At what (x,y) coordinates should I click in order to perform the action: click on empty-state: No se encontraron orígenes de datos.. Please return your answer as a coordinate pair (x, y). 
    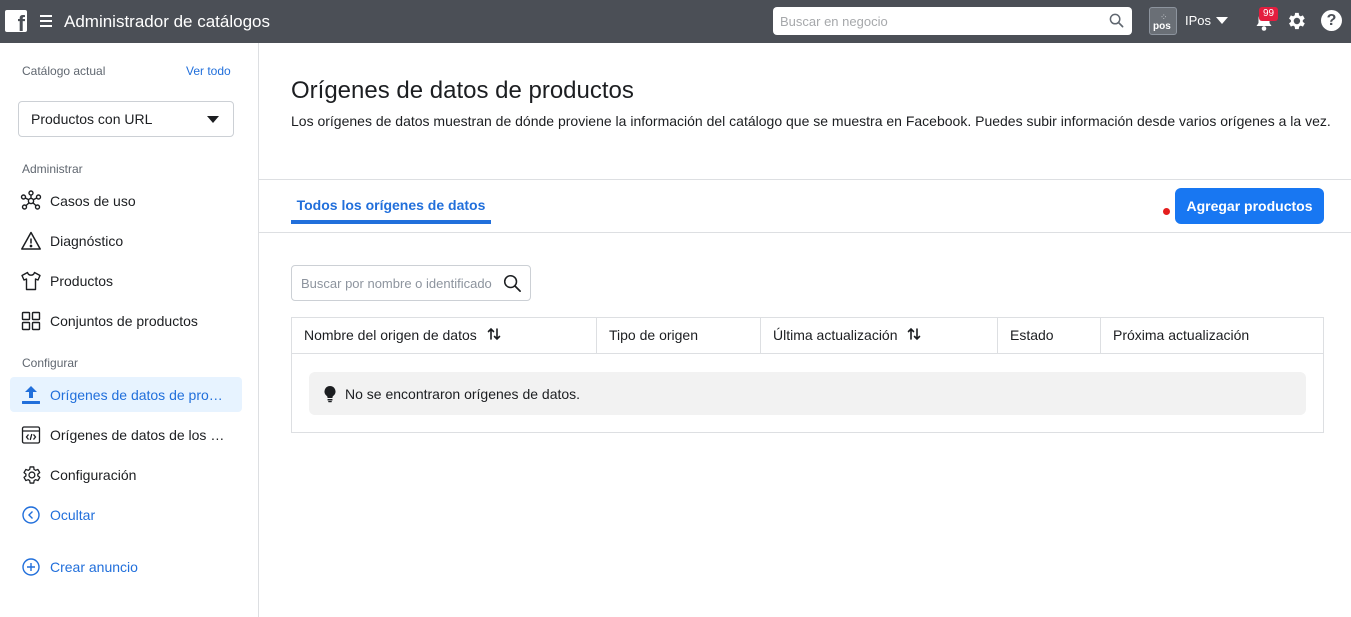
    Looking at the image, I should click on (807, 393).